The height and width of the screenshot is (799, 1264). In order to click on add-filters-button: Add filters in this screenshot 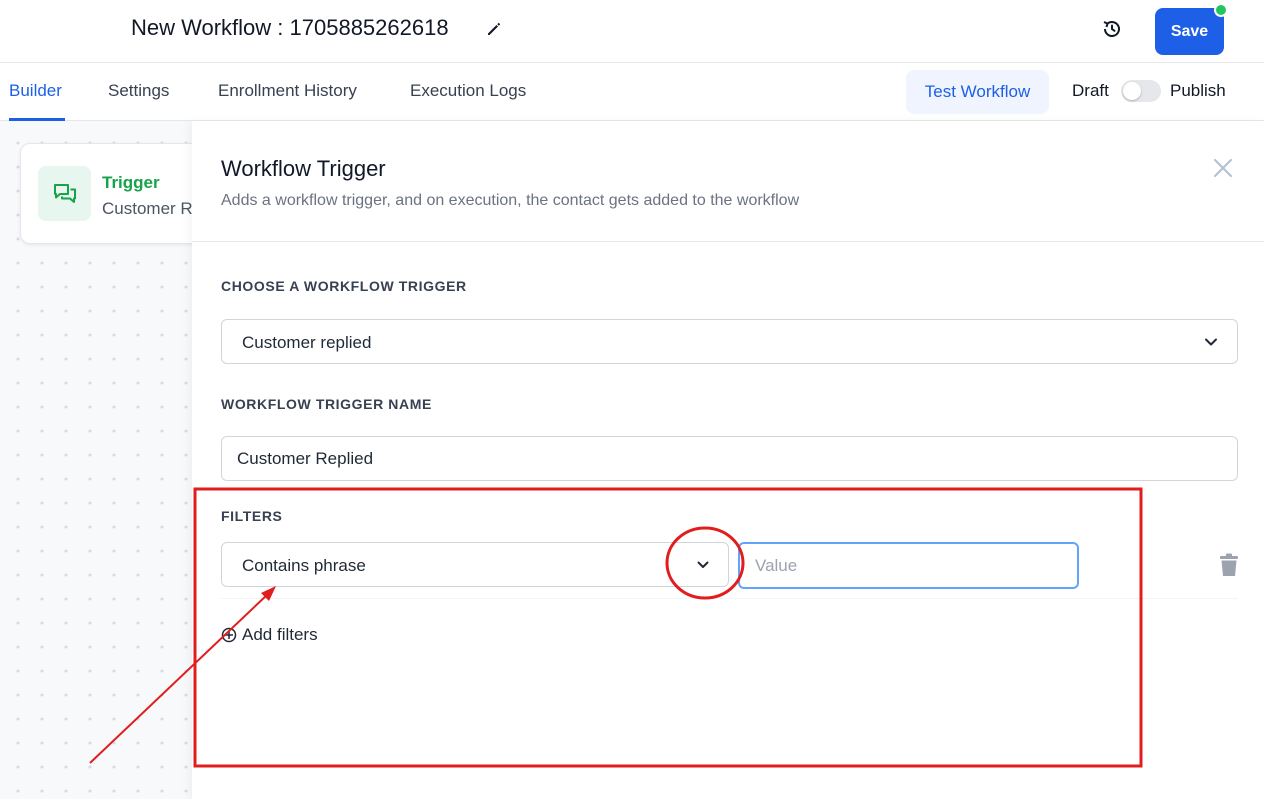, I will do `click(269, 635)`.